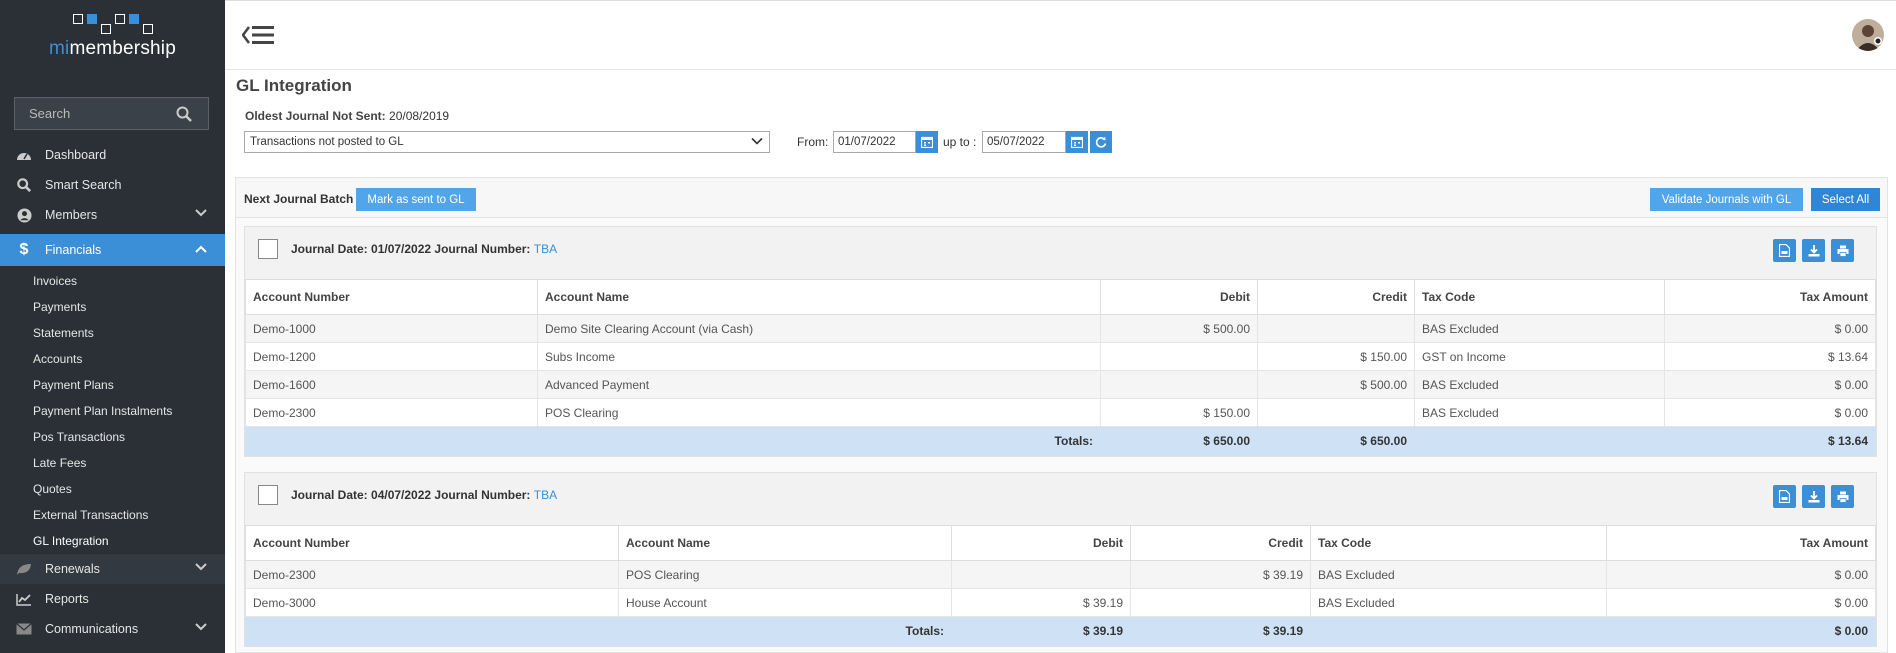 The height and width of the screenshot is (653, 1896). Describe the element at coordinates (419, 116) in the screenshot. I see `oldest-journal-value: 20/08/2019` at that location.